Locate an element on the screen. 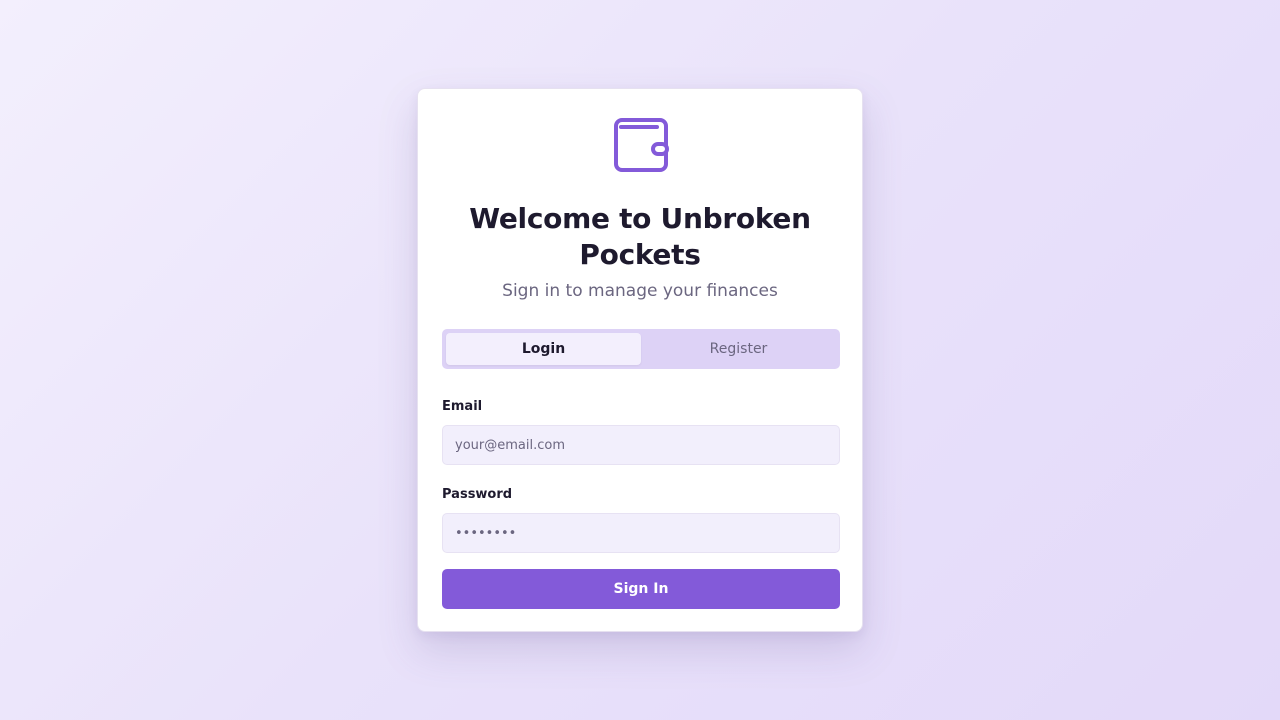  tab-register: Register is located at coordinates (738, 349).